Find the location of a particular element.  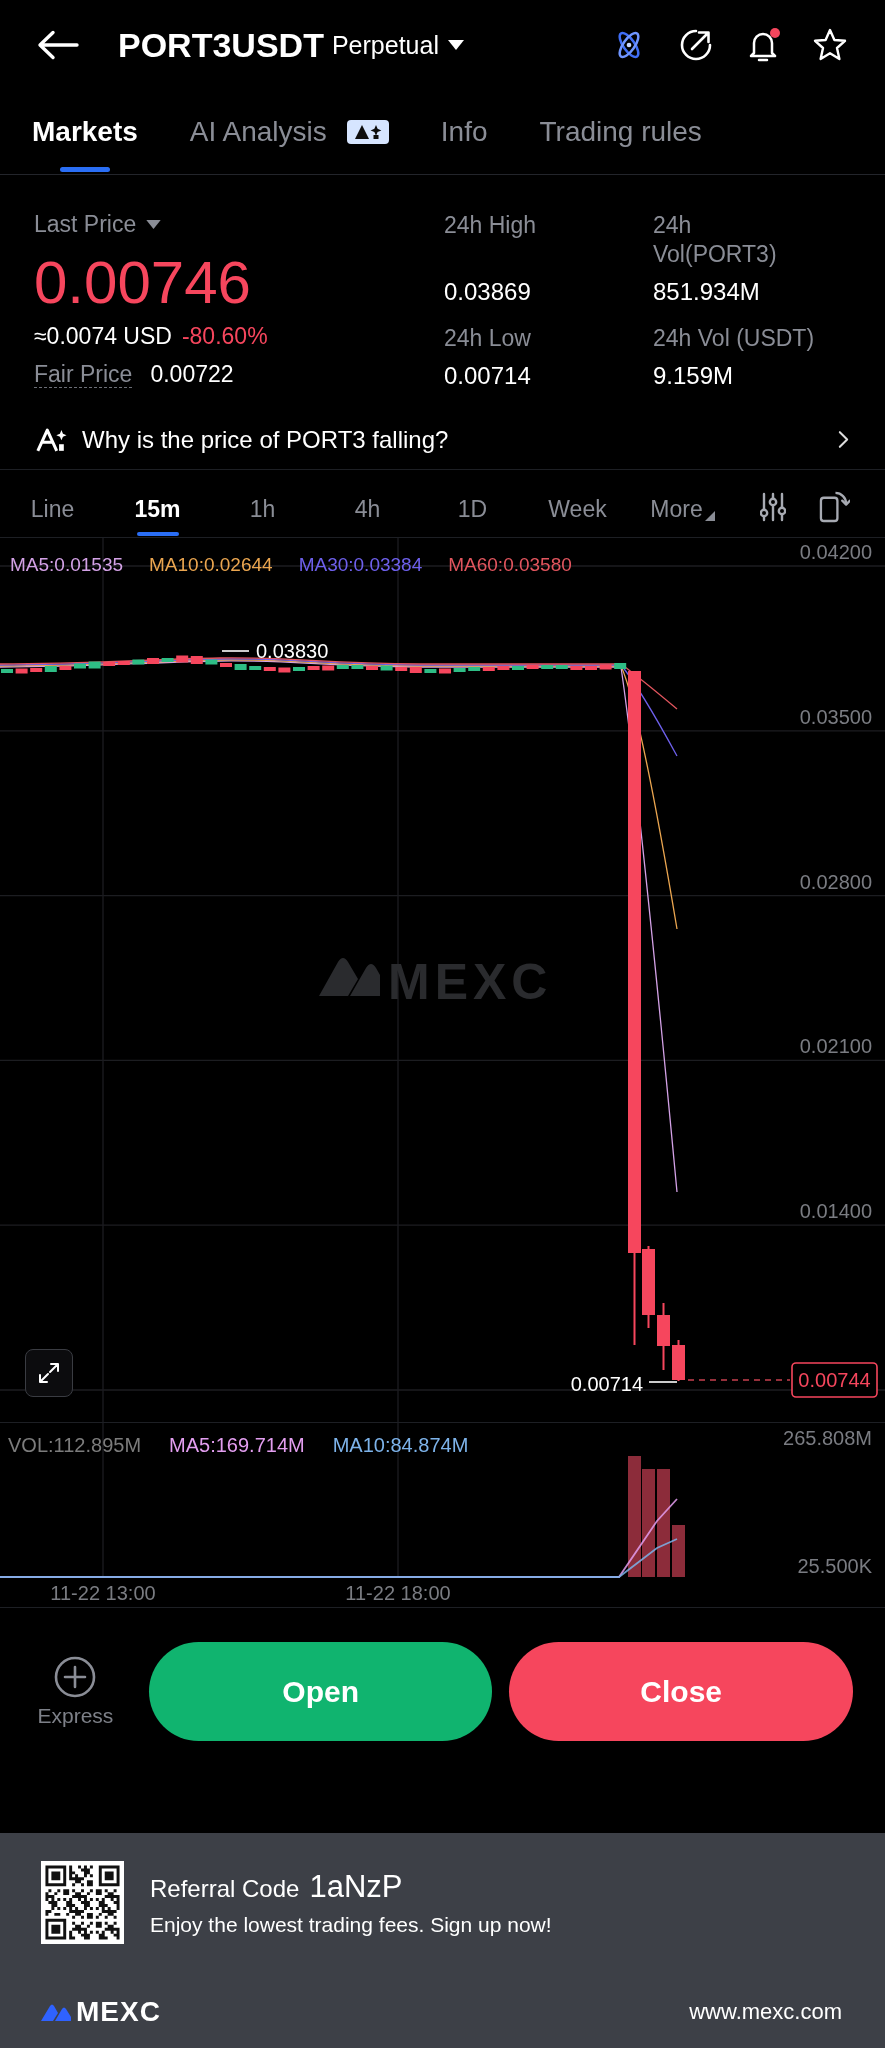

volume-legend-label: MA10:84.874M is located at coordinates (400, 1445).